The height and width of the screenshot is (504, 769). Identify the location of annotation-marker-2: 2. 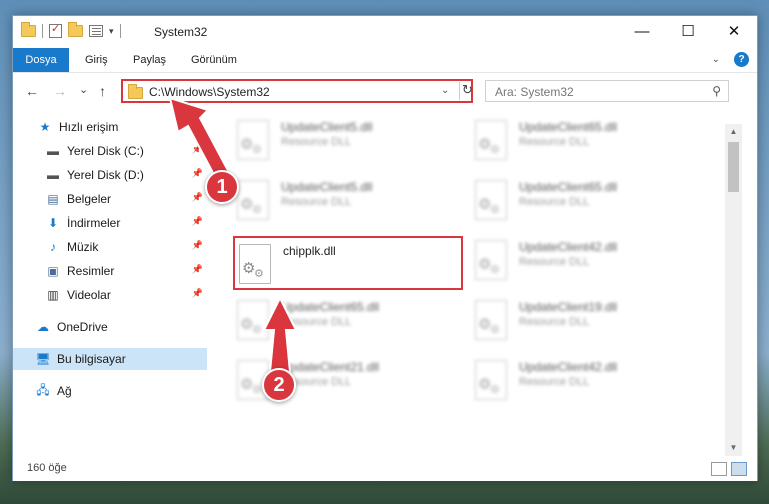
(279, 385).